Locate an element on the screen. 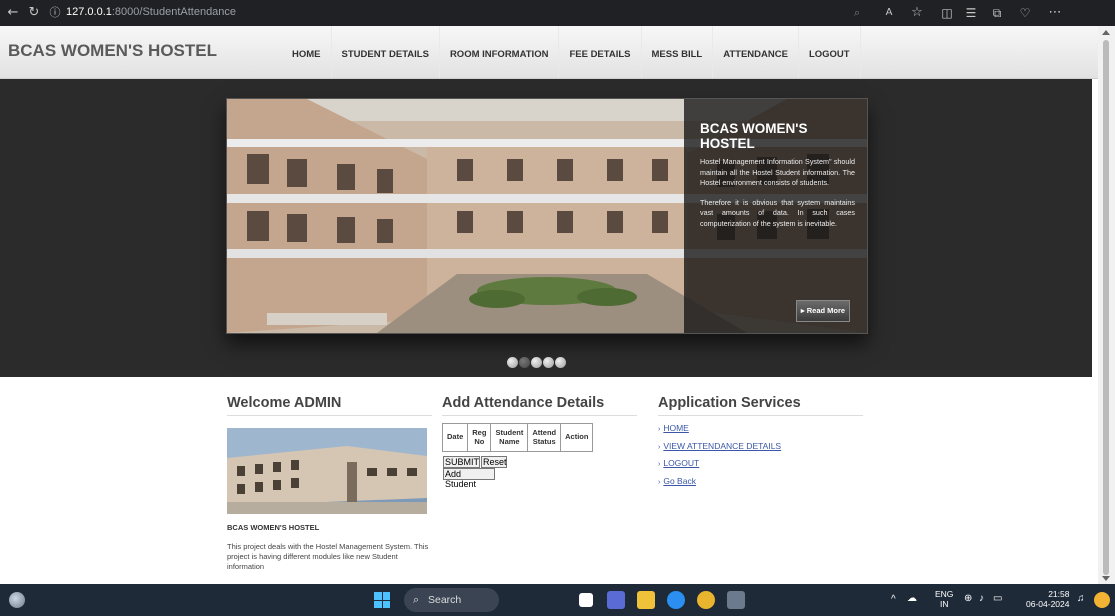 Image resolution: width=1115 pixels, height=616 pixels. service-link-home: › HOME is located at coordinates (719, 432).